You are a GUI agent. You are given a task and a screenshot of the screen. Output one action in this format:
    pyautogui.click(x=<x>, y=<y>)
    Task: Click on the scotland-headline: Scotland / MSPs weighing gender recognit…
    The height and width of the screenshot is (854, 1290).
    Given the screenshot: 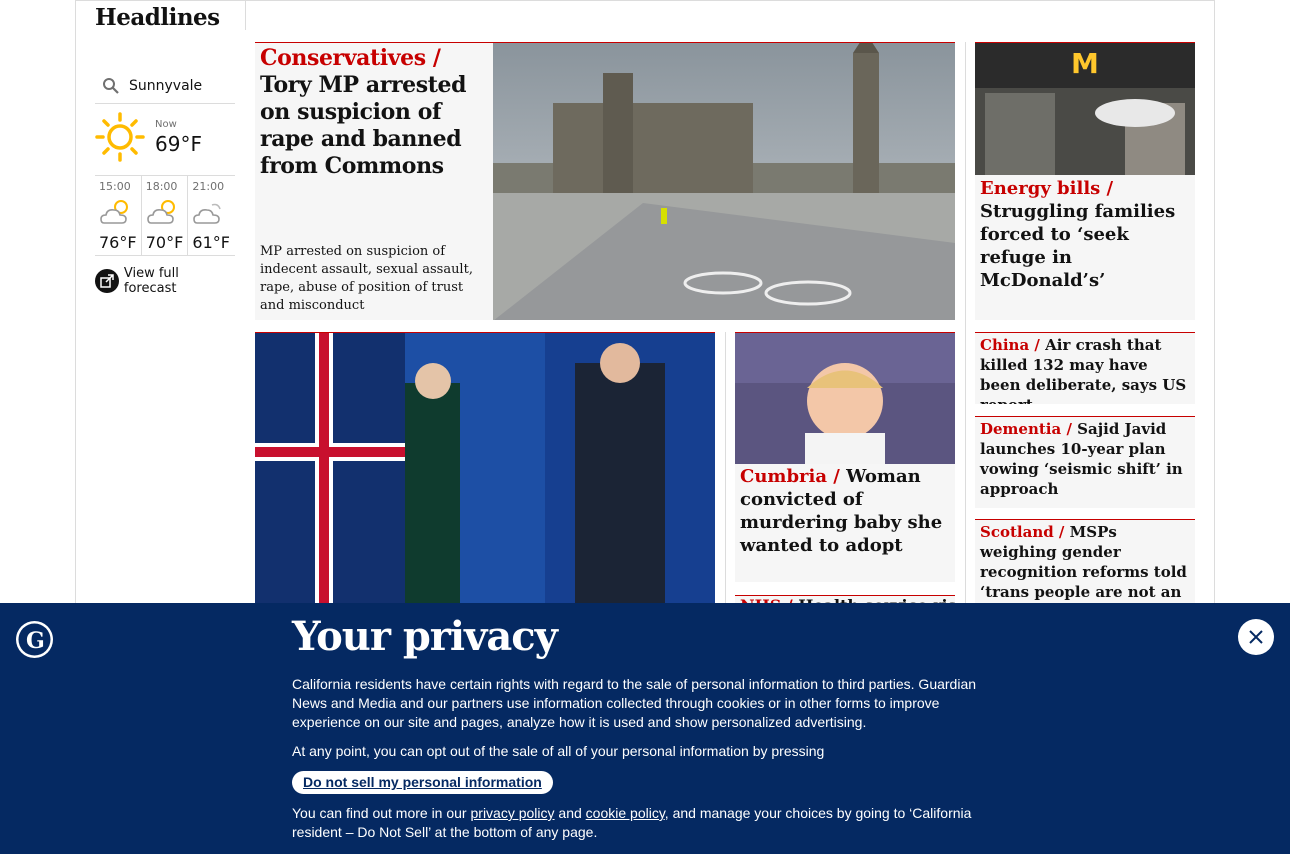 What is the action you would take?
    pyautogui.click(x=1085, y=565)
    